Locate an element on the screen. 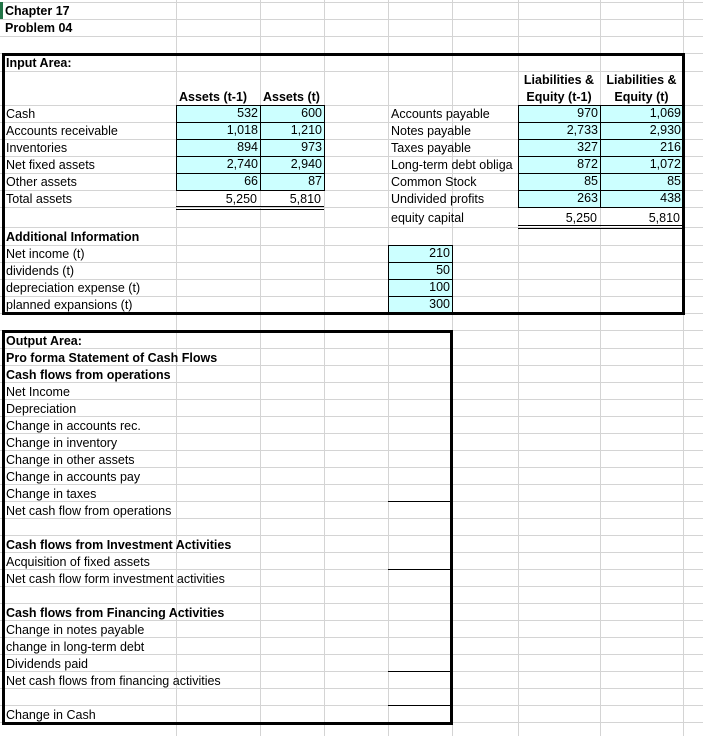  liability-label: Undivided profits is located at coordinates (438, 199).